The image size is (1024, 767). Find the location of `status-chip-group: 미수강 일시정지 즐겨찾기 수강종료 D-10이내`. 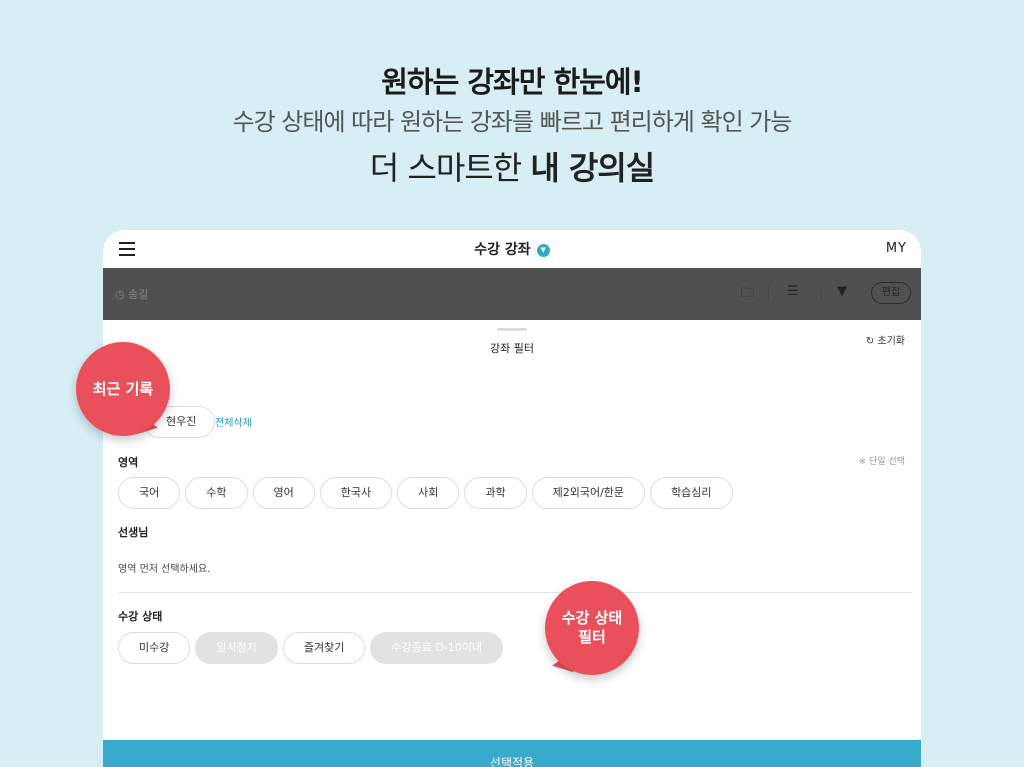

status-chip-group: 미수강 일시정지 즐겨찾기 수강종료 D-10이내 is located at coordinates (310, 648).